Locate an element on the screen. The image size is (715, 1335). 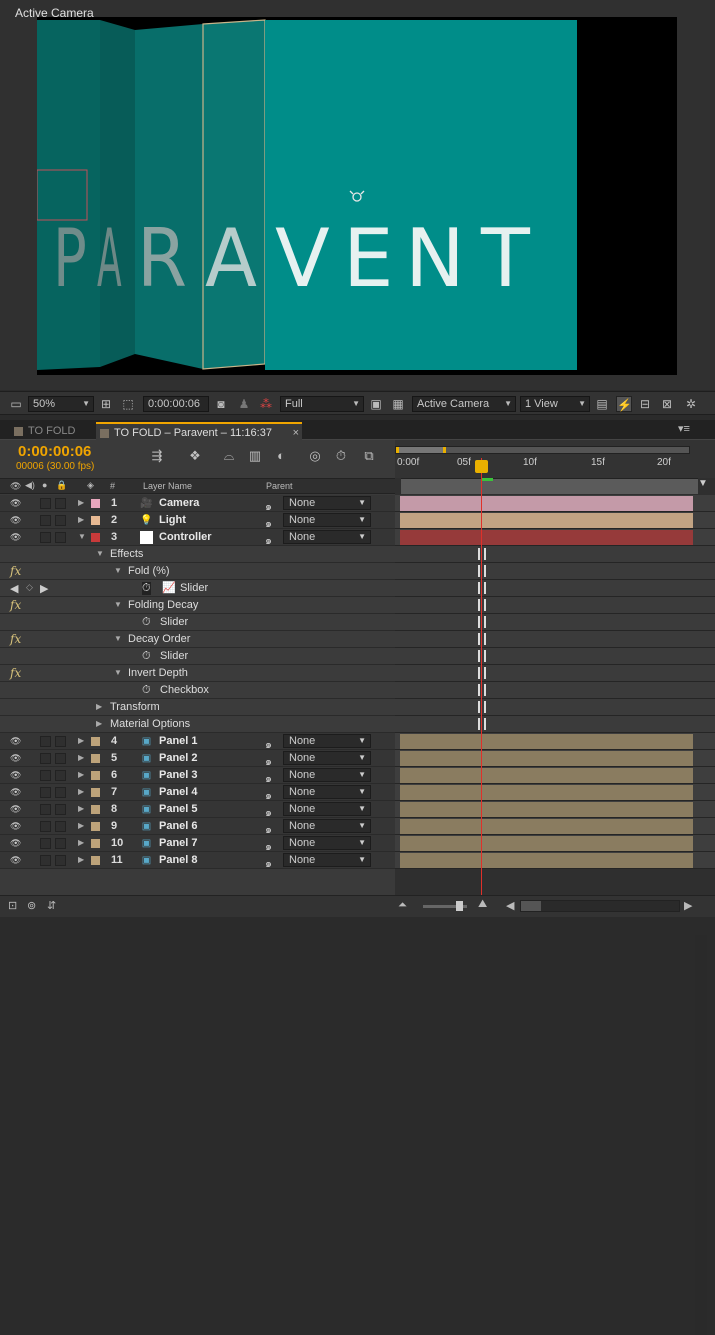
exposure-icon: ✲ is located at coordinates (691, 404).